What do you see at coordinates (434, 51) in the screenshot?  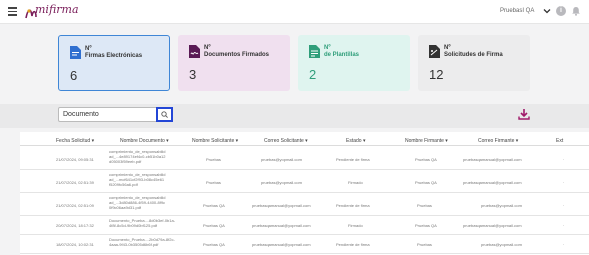 I see `signature-request-icon` at bounding box center [434, 51].